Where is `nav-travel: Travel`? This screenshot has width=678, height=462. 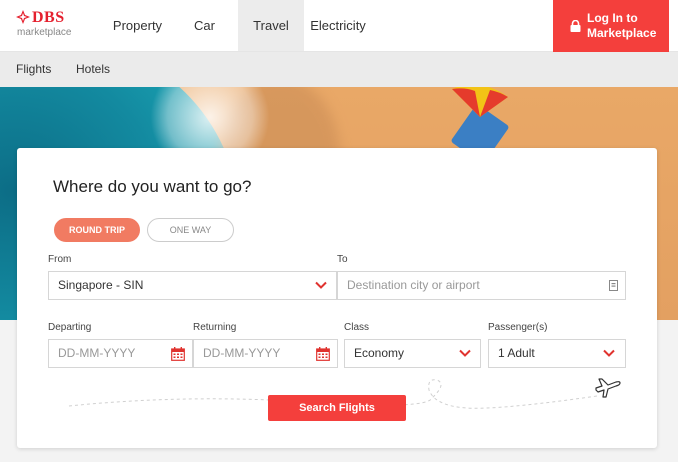 nav-travel: Travel is located at coordinates (271, 25).